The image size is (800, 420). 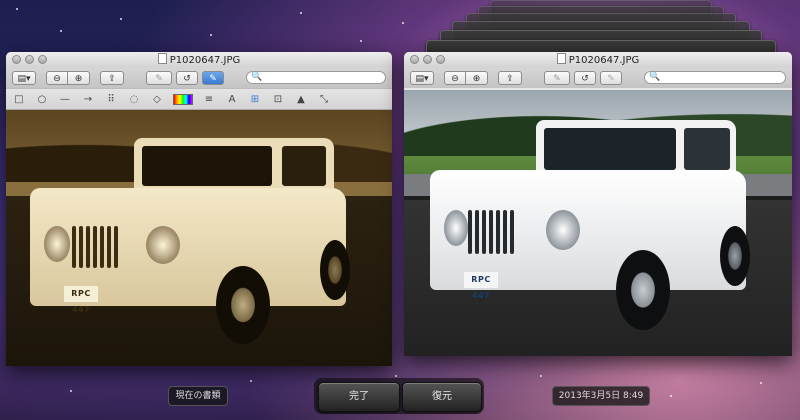 What do you see at coordinates (111, 99) in the screenshot?
I see `selection-tool-icon: ⠿` at bounding box center [111, 99].